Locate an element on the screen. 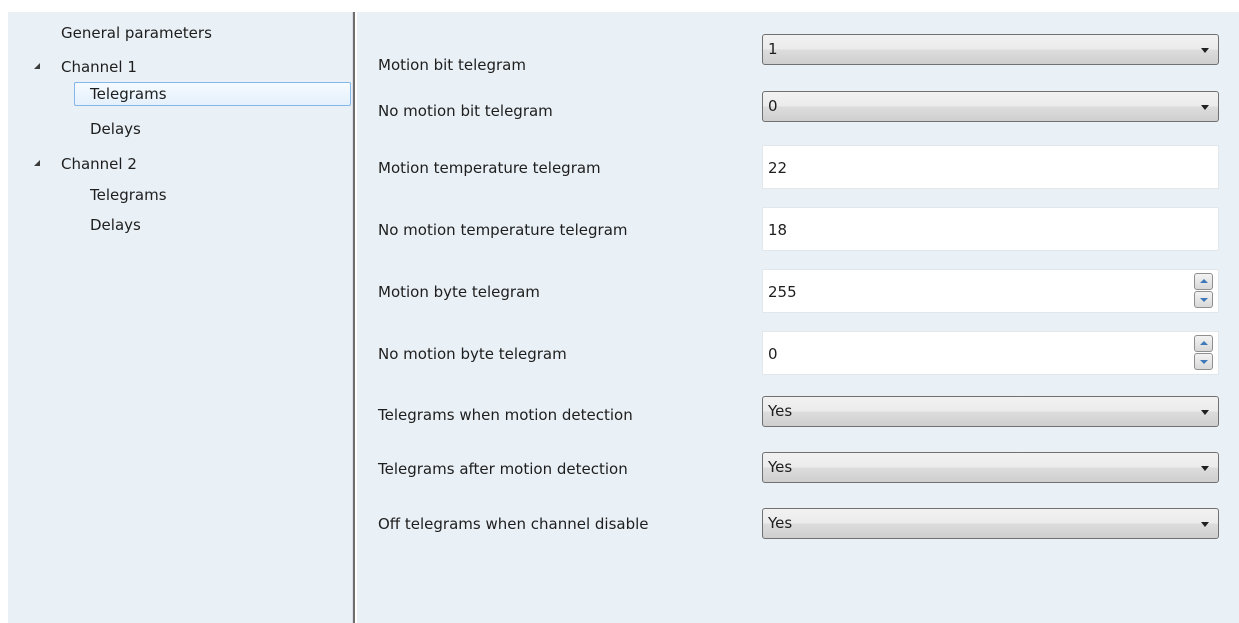  param-label-motion-byte-telegram: Motion byte telegram is located at coordinates (459, 292).